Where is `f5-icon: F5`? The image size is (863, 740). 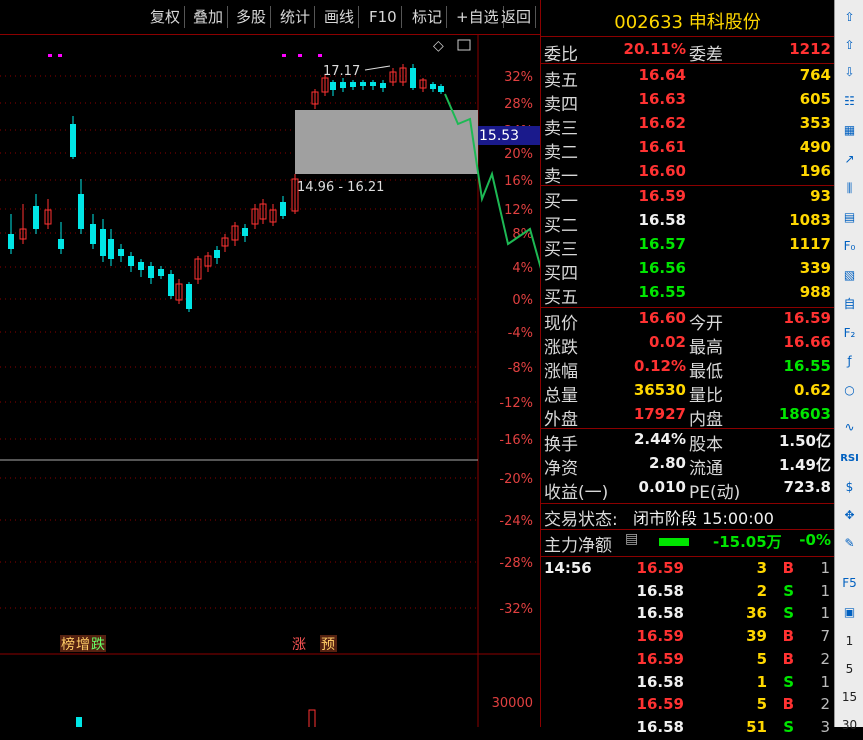
f5-icon: F5 is located at coordinates (849, 583).